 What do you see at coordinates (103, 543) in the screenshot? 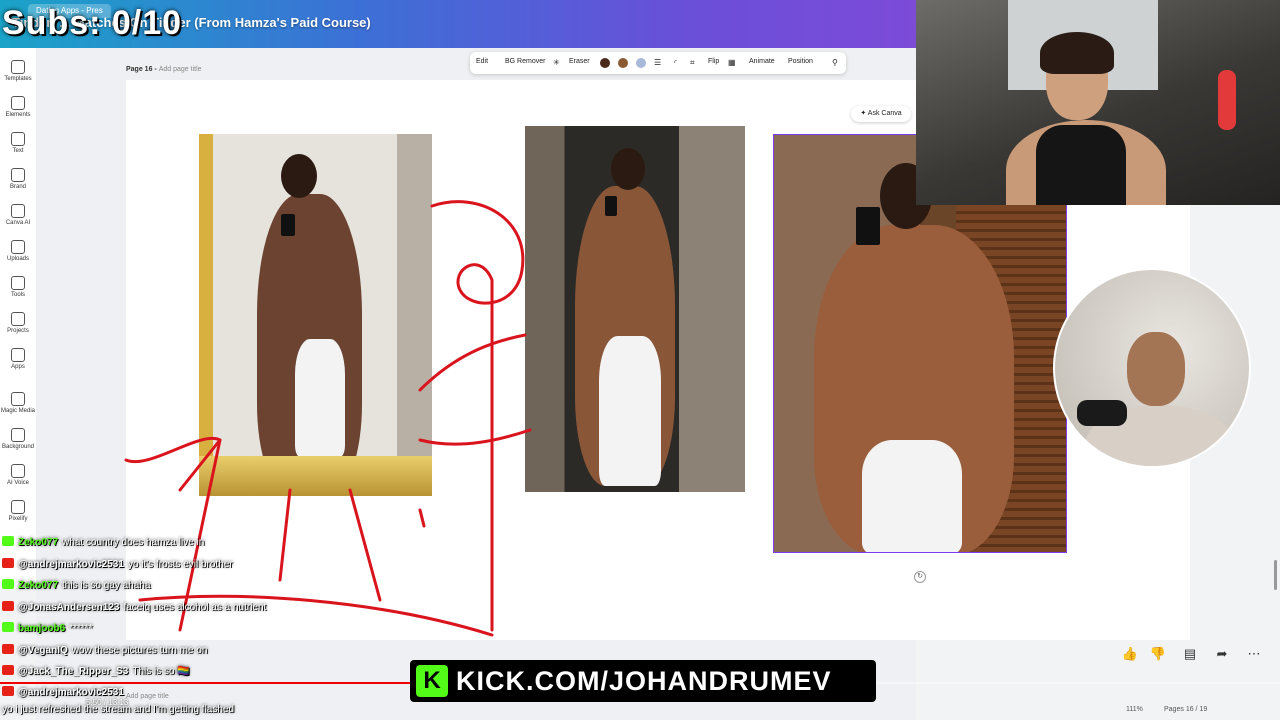
I see `chat-message: Zeko077 what country does hamza live in` at bounding box center [103, 543].